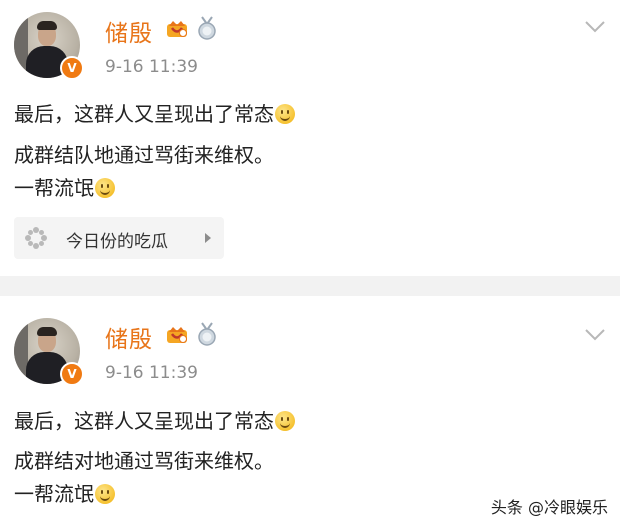 The image size is (620, 528). What do you see at coordinates (117, 242) in the screenshot?
I see `topic-label: 今日份的吃瓜` at bounding box center [117, 242].